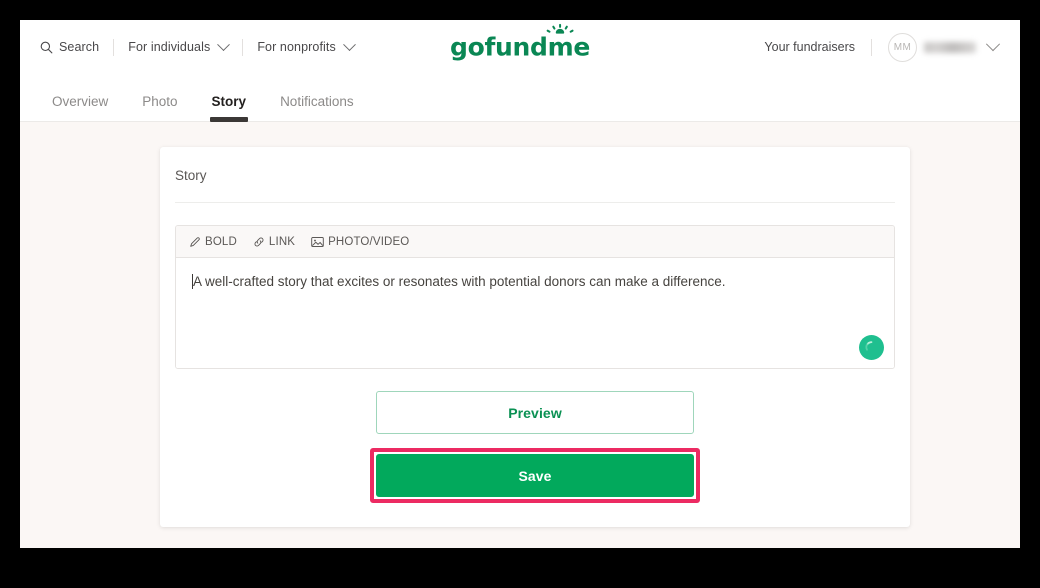 This screenshot has height=588, width=1040. What do you see at coordinates (169, 47) in the screenshot?
I see `nav-for-individuals-label: For individuals` at bounding box center [169, 47].